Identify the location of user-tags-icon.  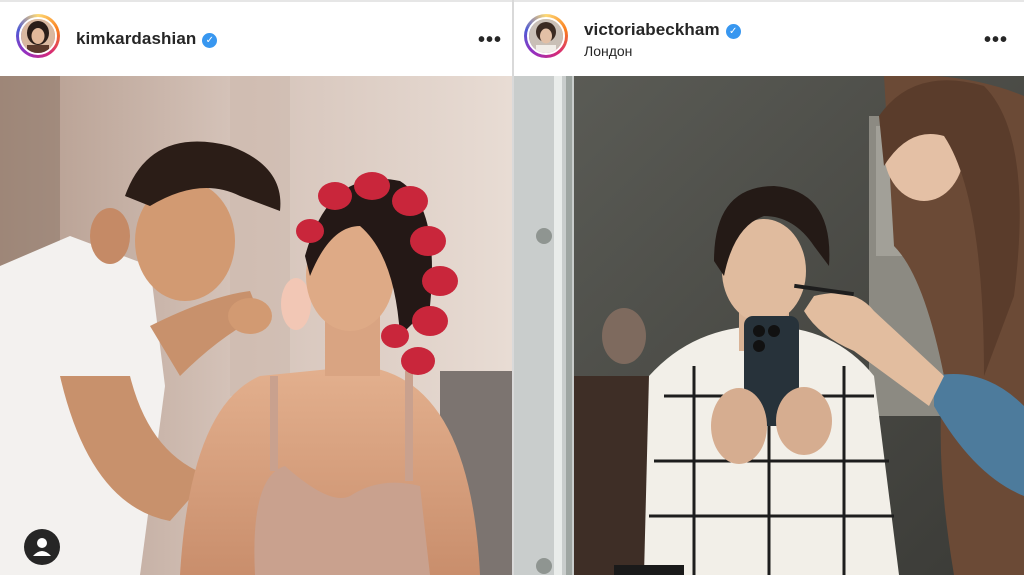
(42, 547).